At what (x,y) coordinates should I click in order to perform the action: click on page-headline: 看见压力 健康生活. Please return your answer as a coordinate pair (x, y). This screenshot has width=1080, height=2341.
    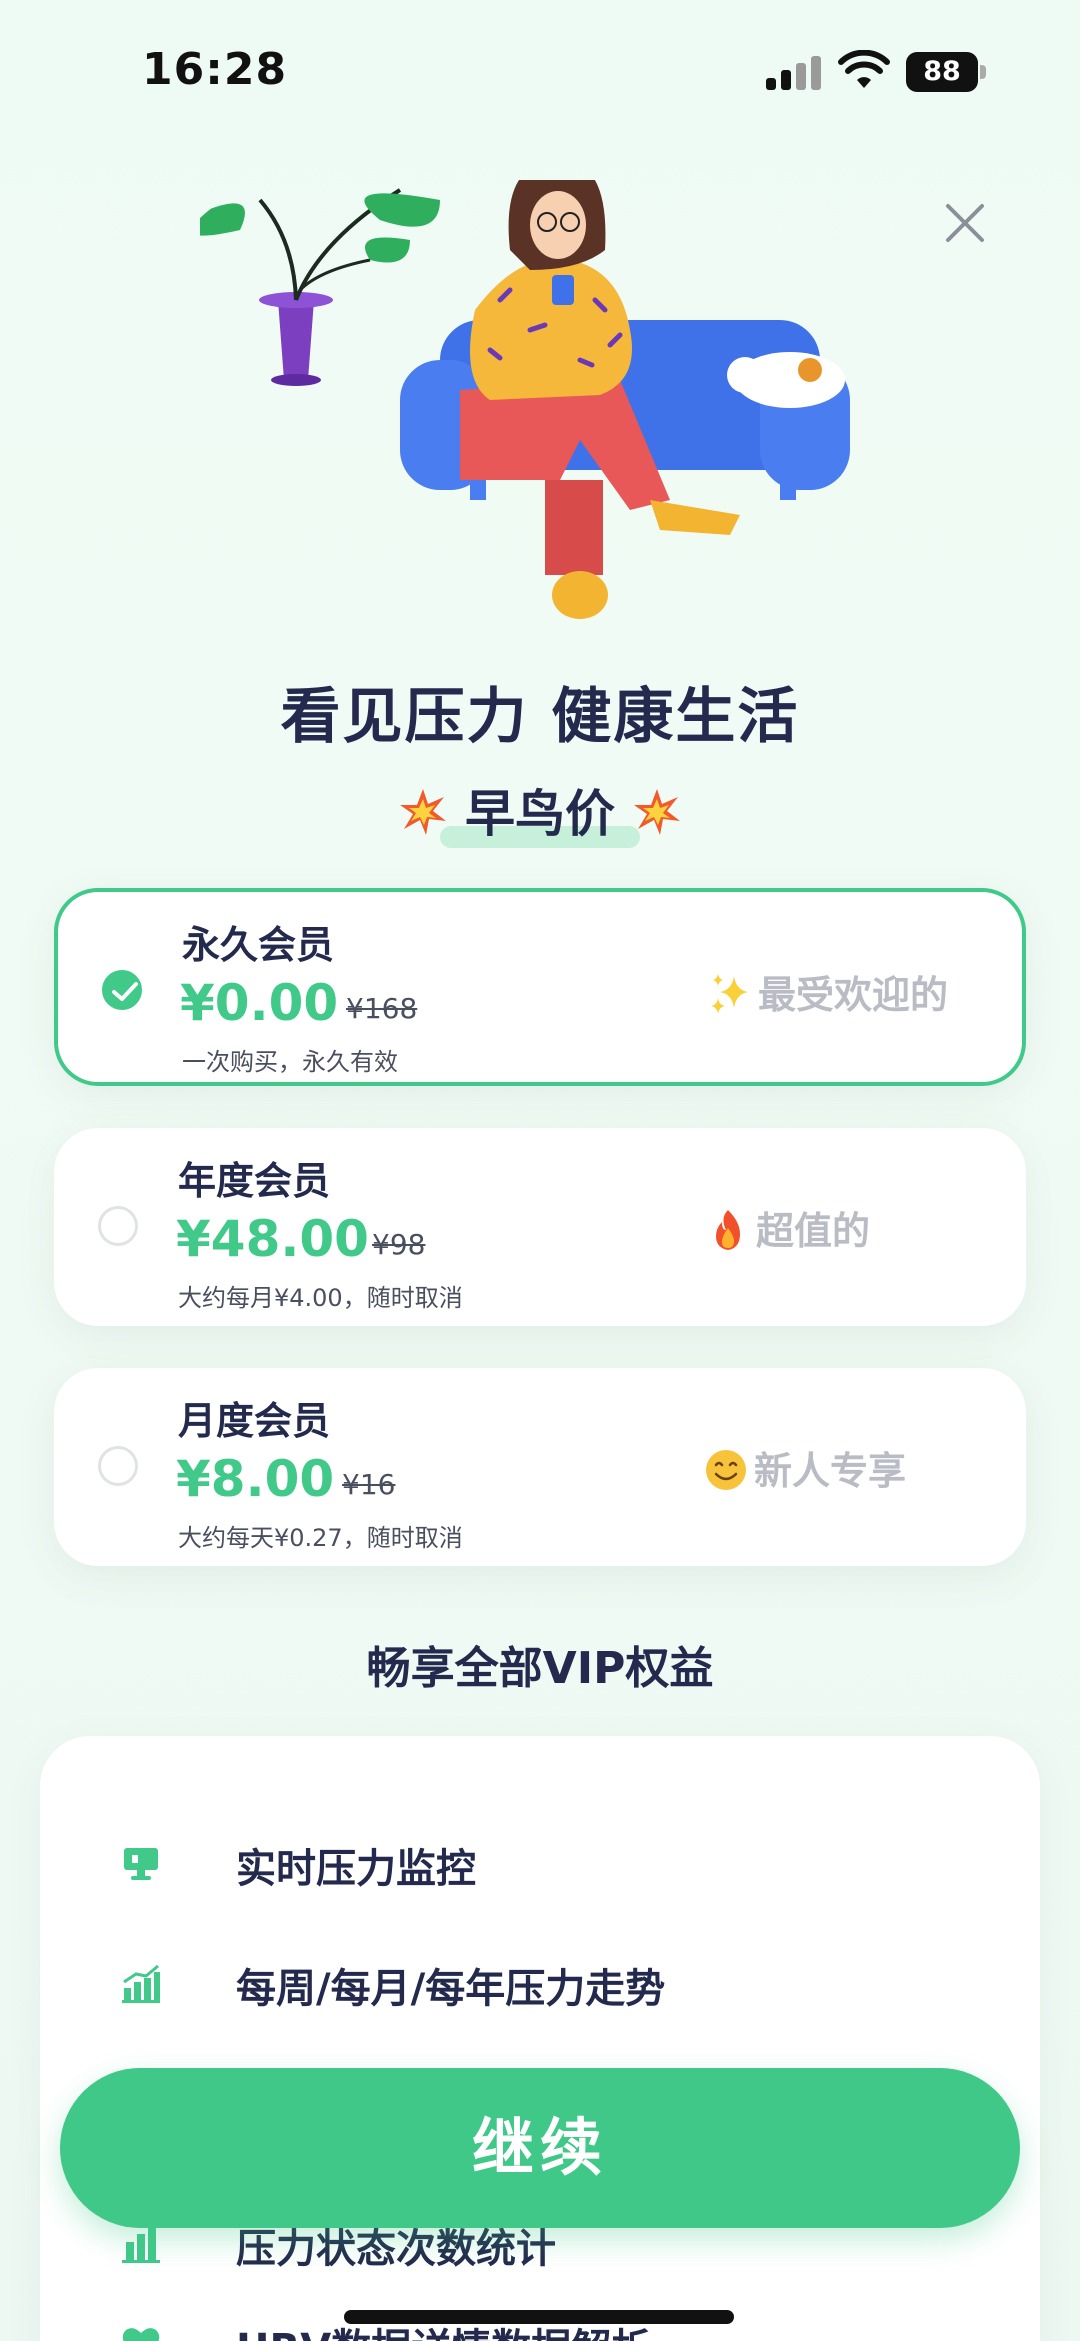
    Looking at the image, I should click on (540, 717).